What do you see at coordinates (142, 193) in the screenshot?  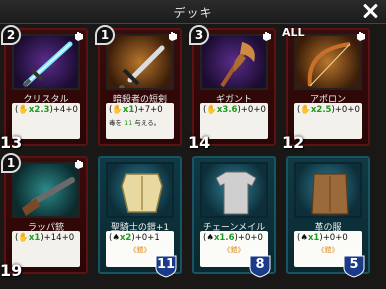 I see `armor-icon` at bounding box center [142, 193].